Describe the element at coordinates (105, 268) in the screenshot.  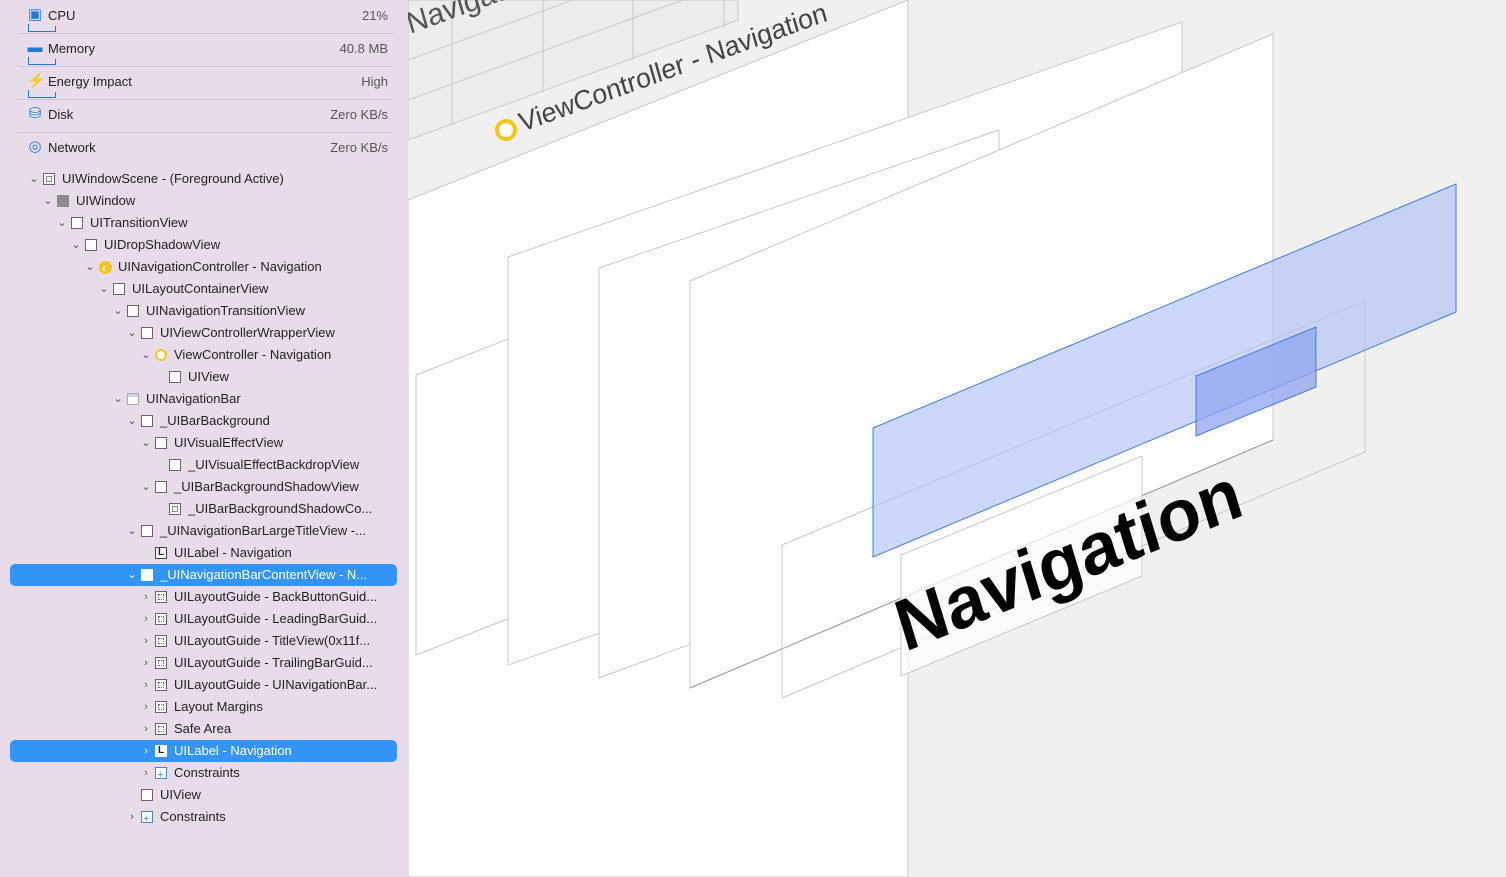
I see `navigation-controller-icon` at that location.